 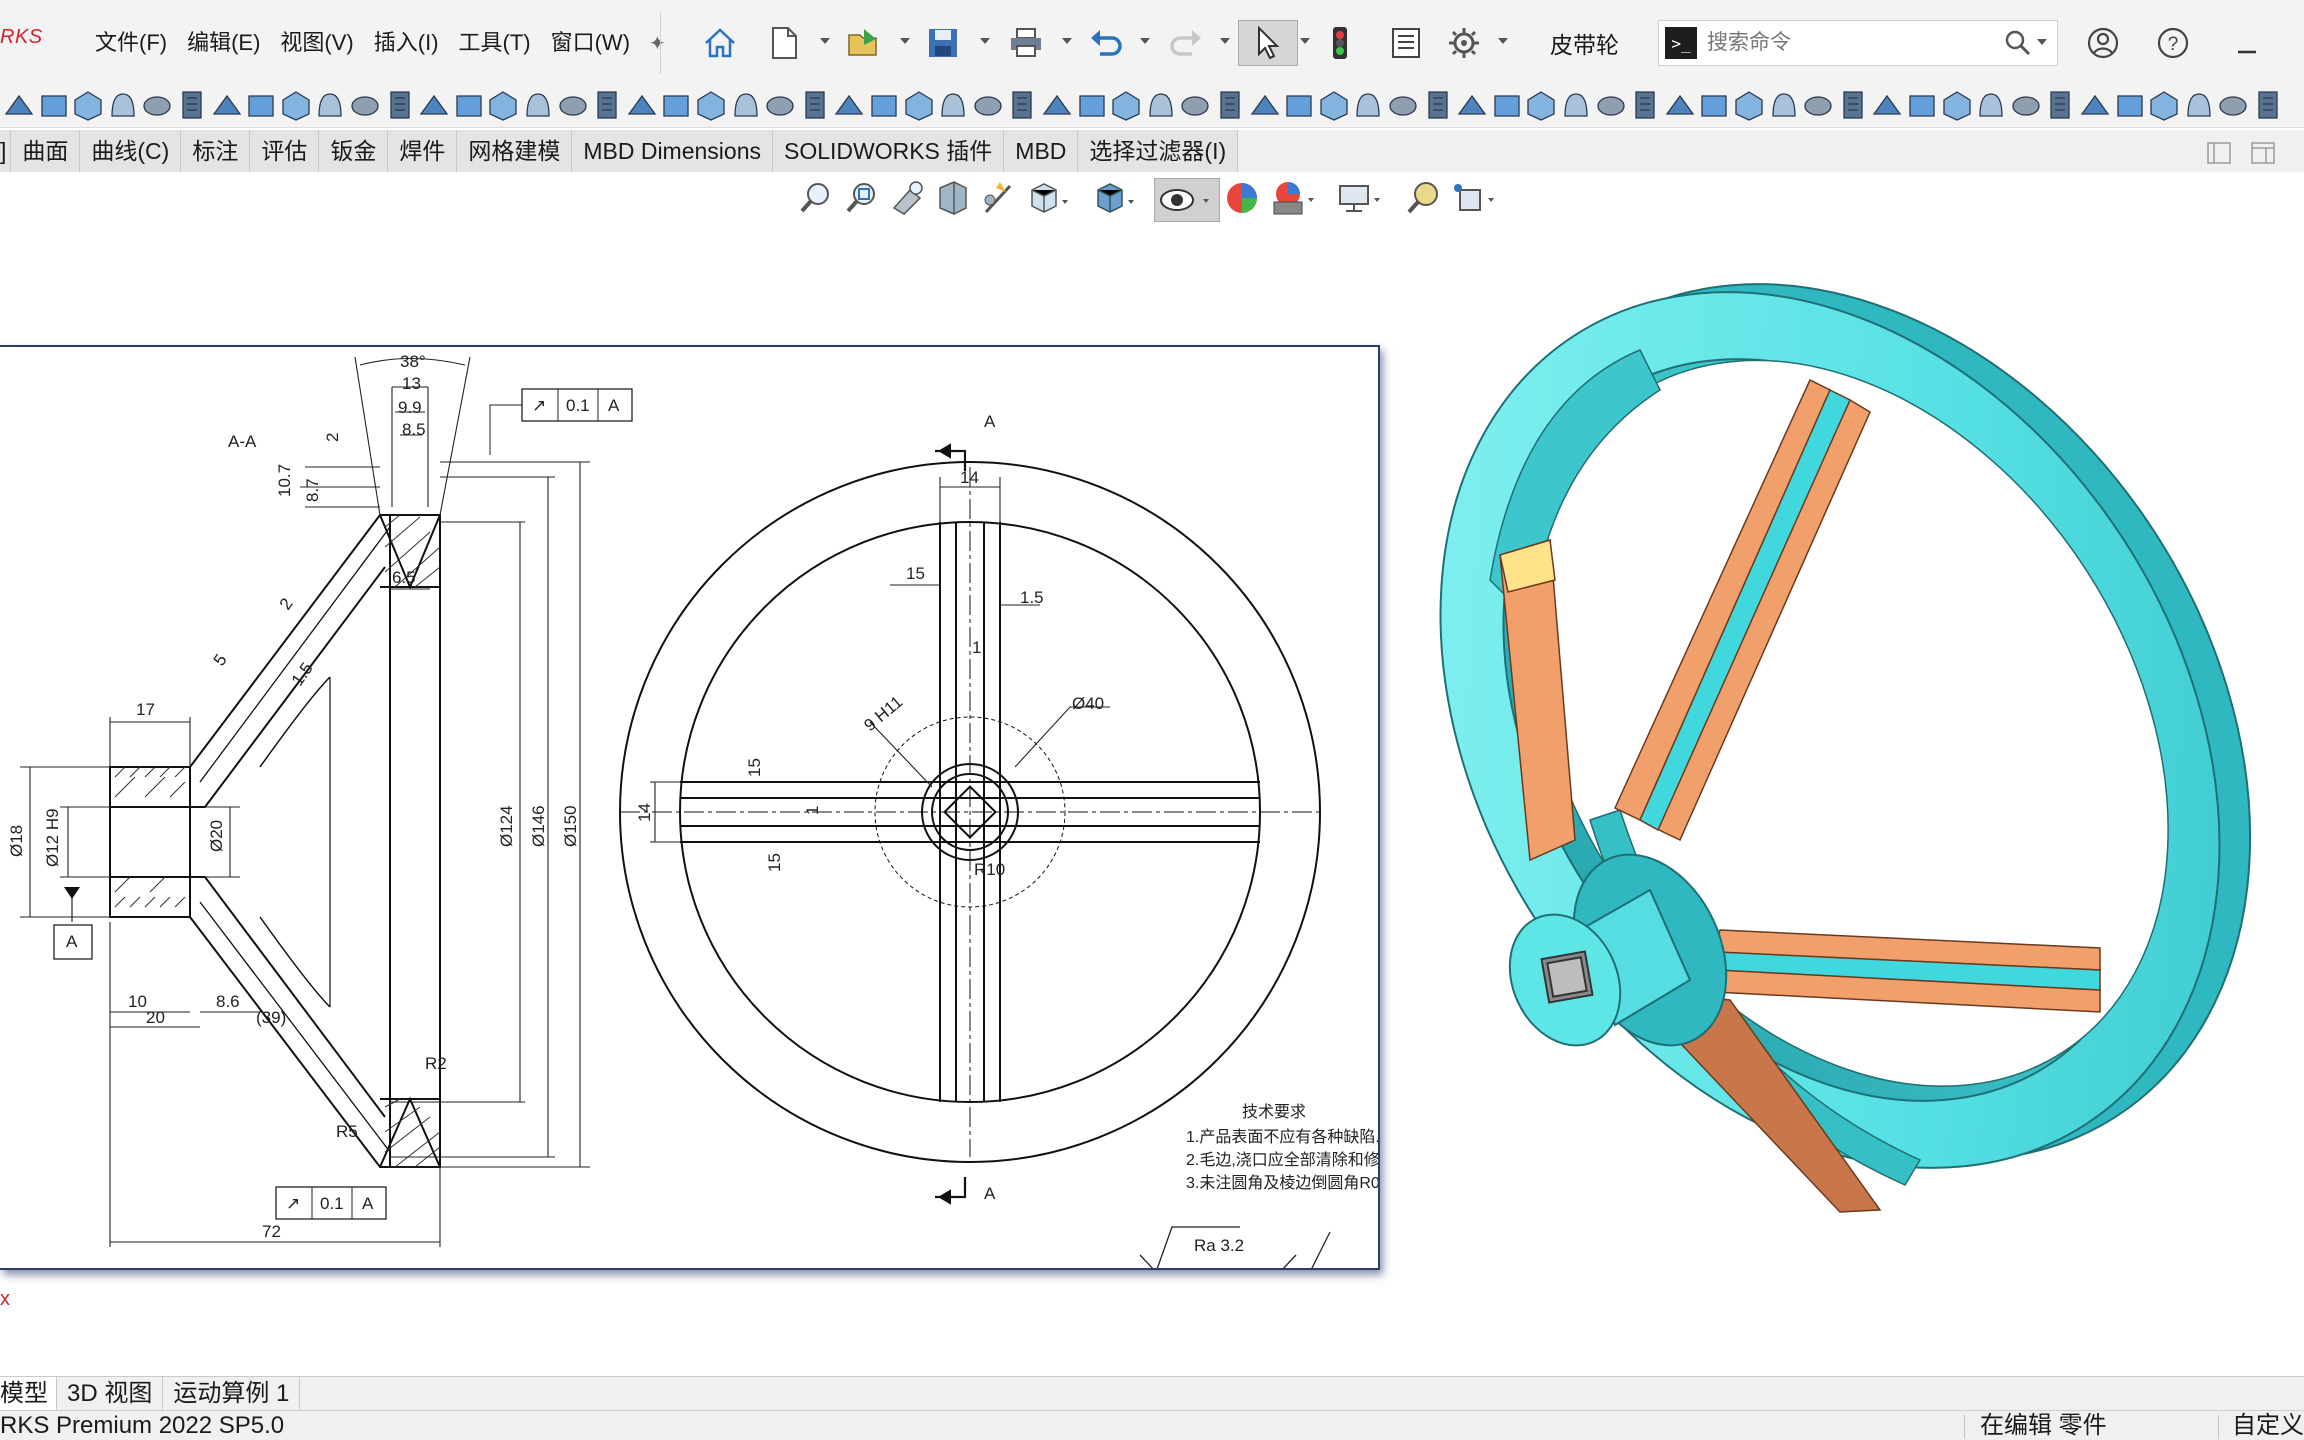 What do you see at coordinates (1362, 200) in the screenshot?
I see `view-settings-button` at bounding box center [1362, 200].